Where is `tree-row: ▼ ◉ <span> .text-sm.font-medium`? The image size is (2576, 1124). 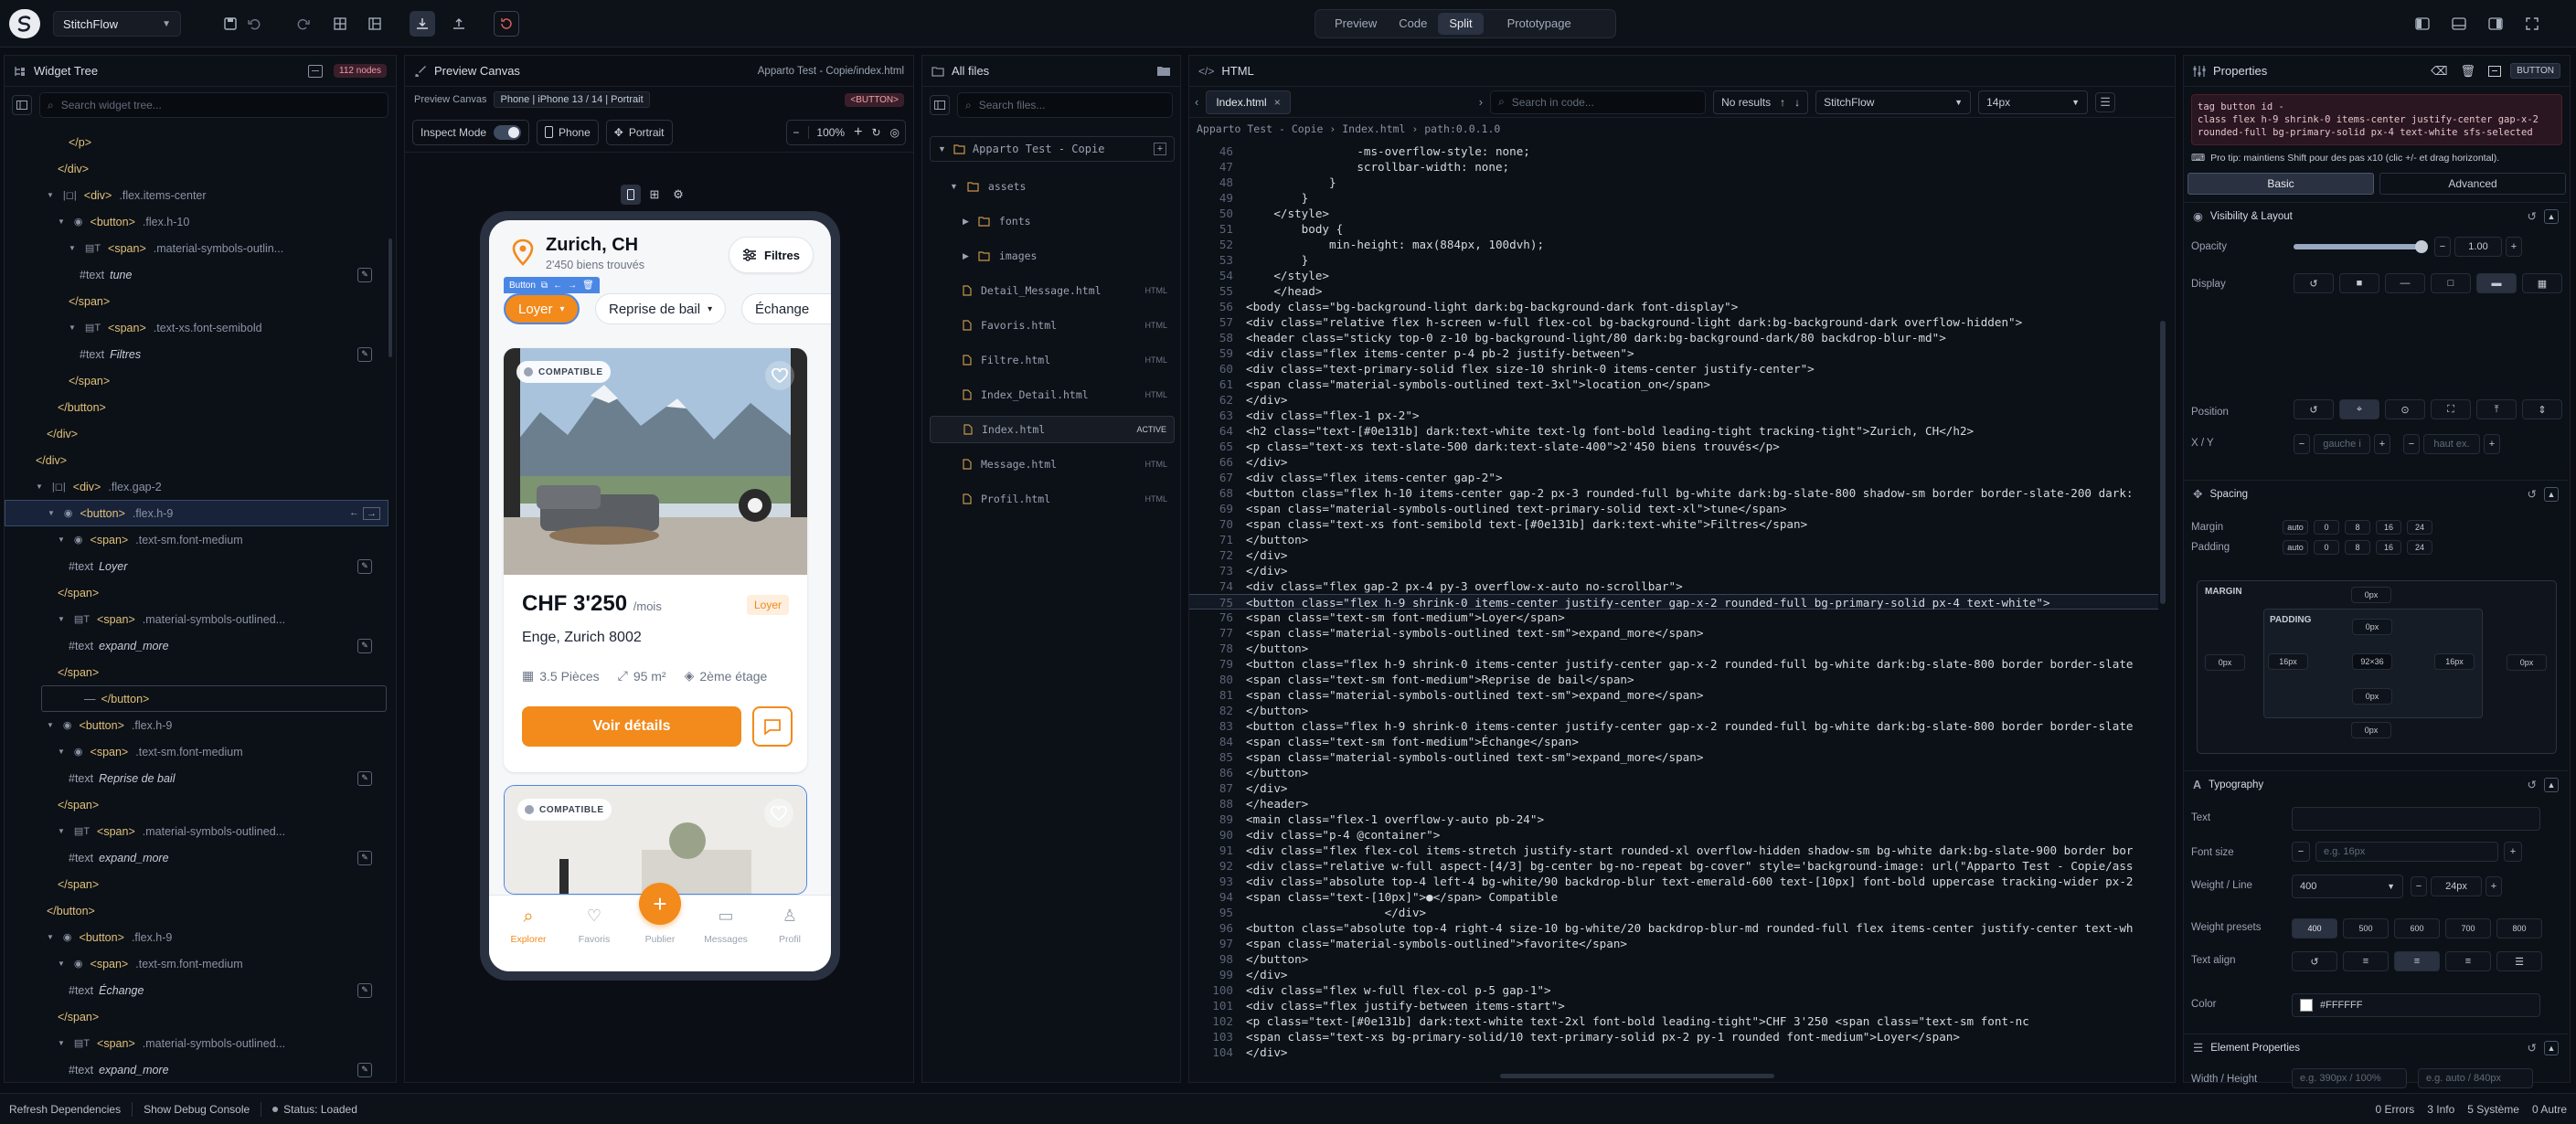
tree-row: ▼ ◉ <span> .text-sm.font-medium is located at coordinates (197, 963).